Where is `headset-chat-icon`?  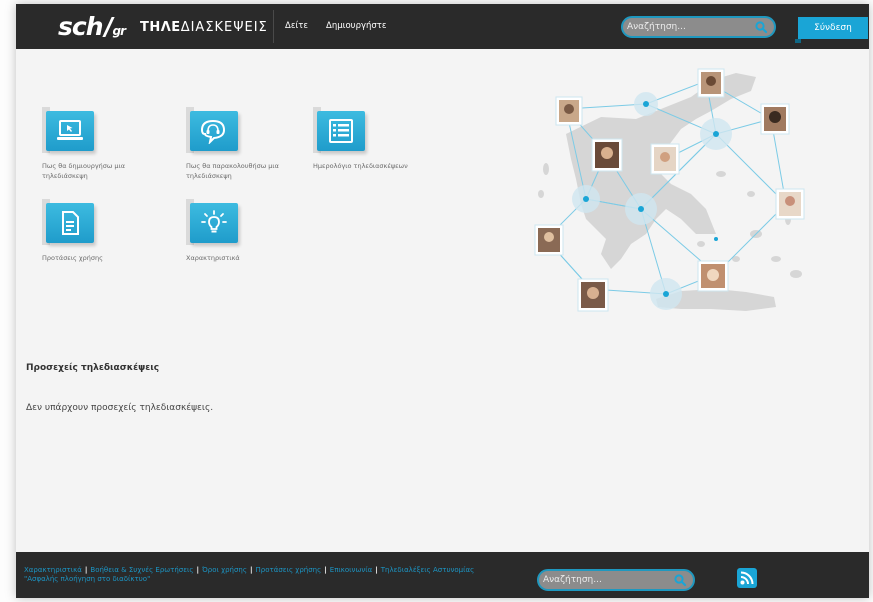
headset-chat-icon is located at coordinates (213, 131).